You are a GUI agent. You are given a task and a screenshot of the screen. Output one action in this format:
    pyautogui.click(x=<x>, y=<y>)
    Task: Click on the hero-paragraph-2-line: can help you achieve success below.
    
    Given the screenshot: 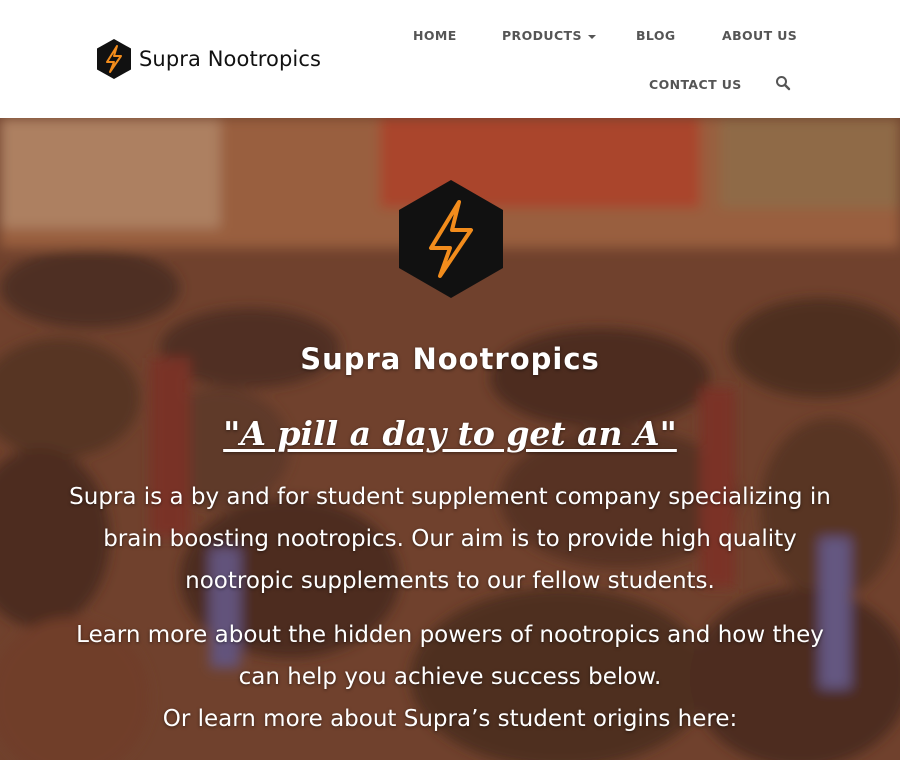 What is the action you would take?
    pyautogui.click(x=450, y=677)
    